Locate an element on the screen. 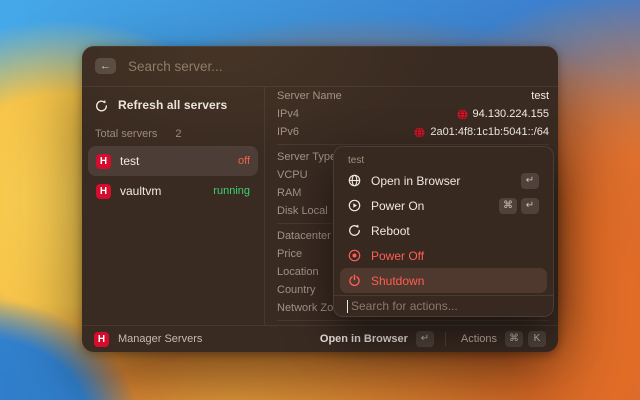 The image size is (640, 400). extension-title: Manager Servers is located at coordinates (160, 339).